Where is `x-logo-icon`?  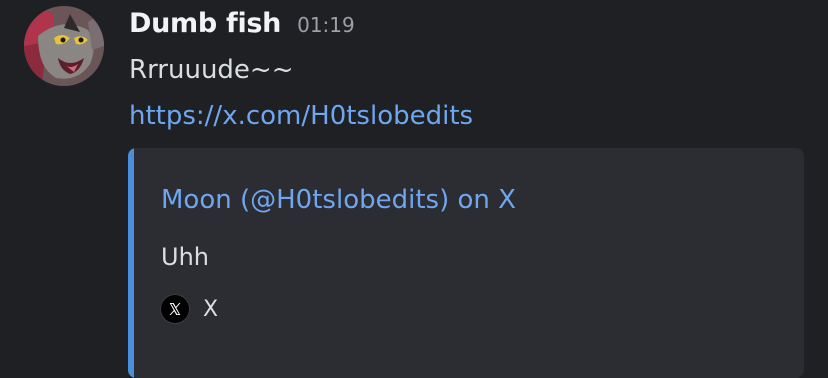
x-logo-icon is located at coordinates (175, 309).